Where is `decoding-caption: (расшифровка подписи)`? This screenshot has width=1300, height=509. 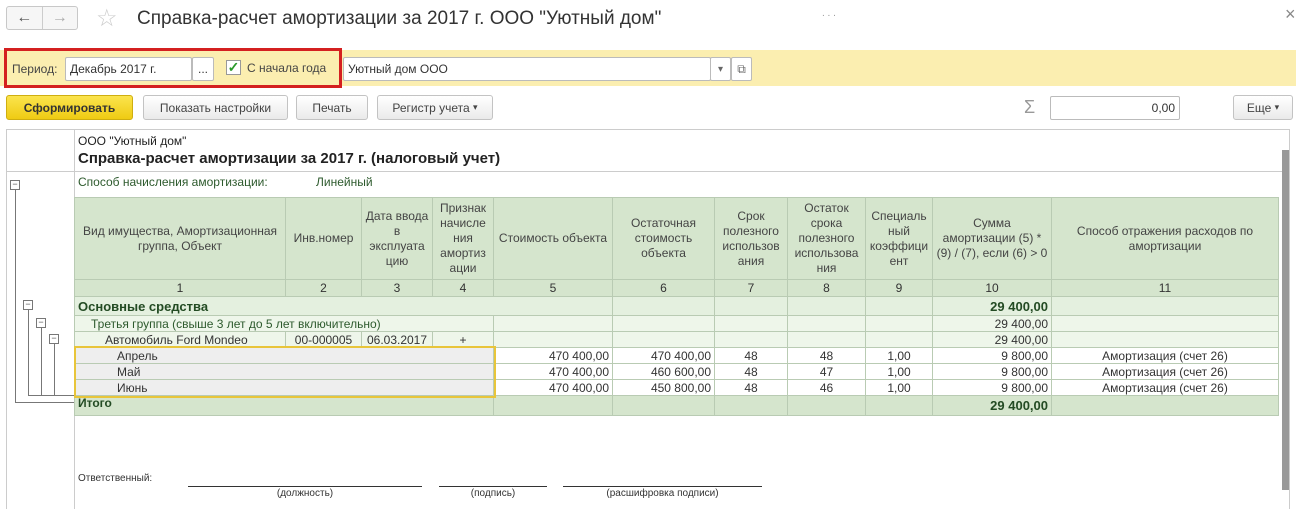 decoding-caption: (расшифровка подписи) is located at coordinates (662, 492).